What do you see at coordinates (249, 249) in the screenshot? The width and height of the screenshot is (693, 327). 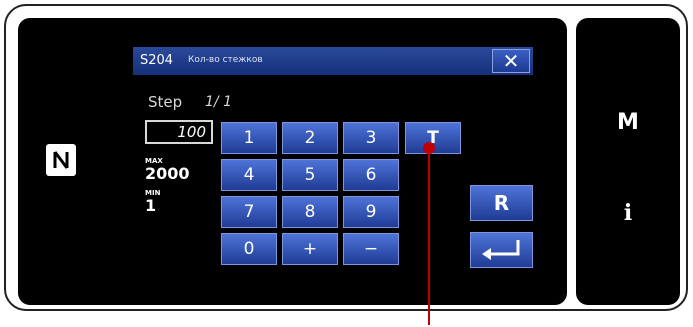 I see `key-0: 0` at bounding box center [249, 249].